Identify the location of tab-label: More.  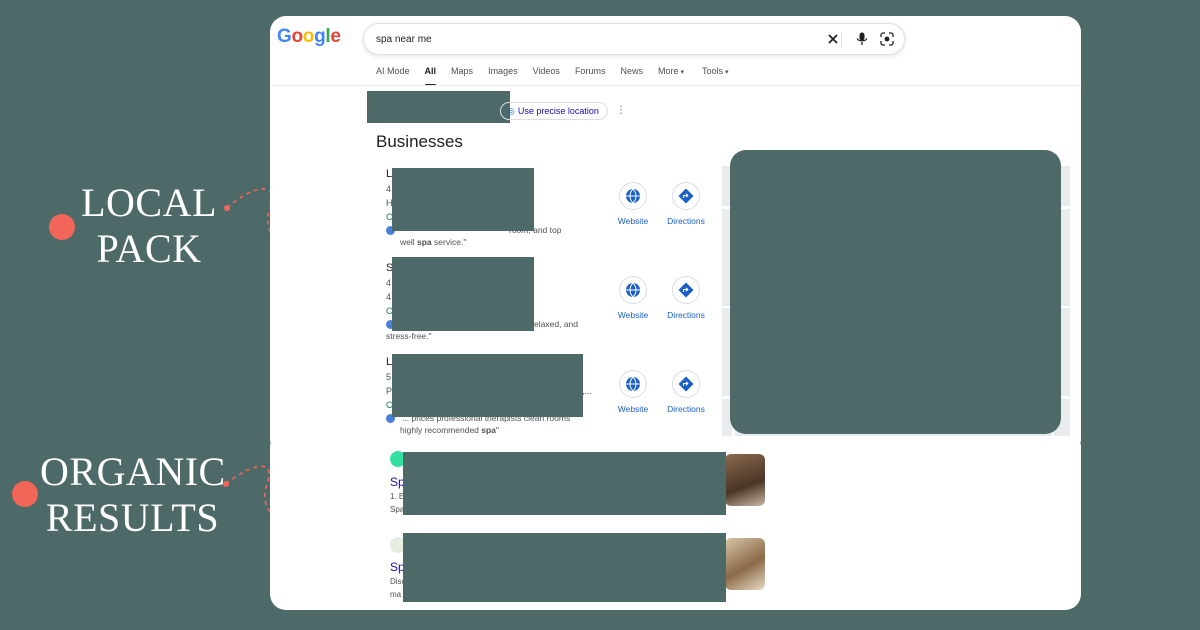
(668, 71).